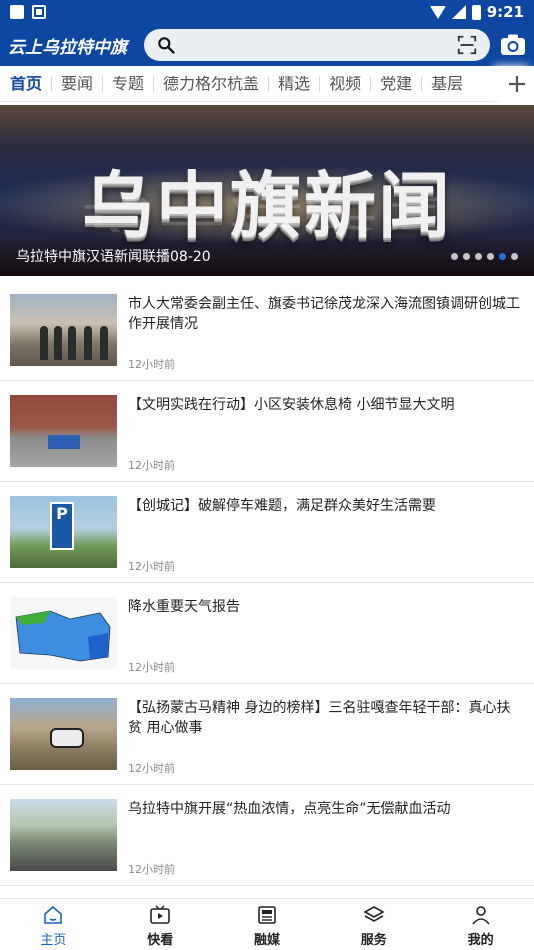 The height and width of the screenshot is (950, 534). I want to click on news-title: 市人大常委会副主任、旗委书记徐茂龙深入海流图镇调研创城工作开展情况, so click(324, 314).